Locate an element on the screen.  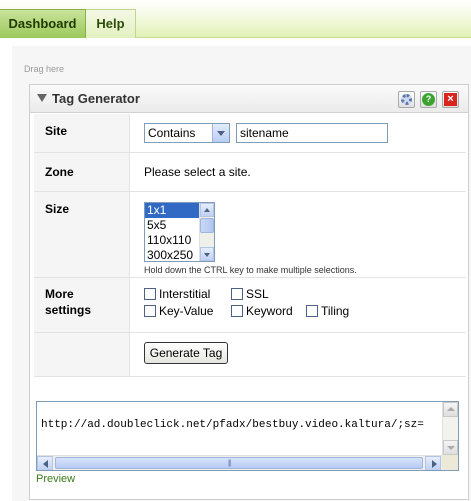
chevron-down-icon is located at coordinates (221, 133).